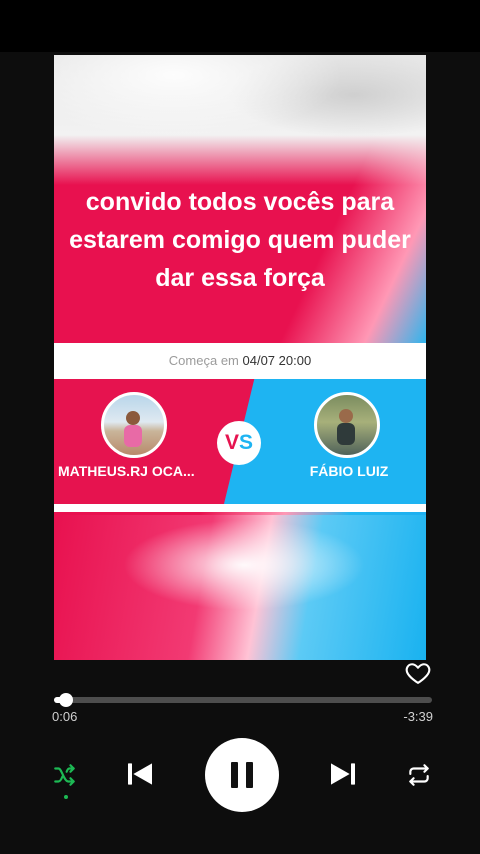 This screenshot has width=480, height=854. I want to click on next-icon, so click(343, 774).